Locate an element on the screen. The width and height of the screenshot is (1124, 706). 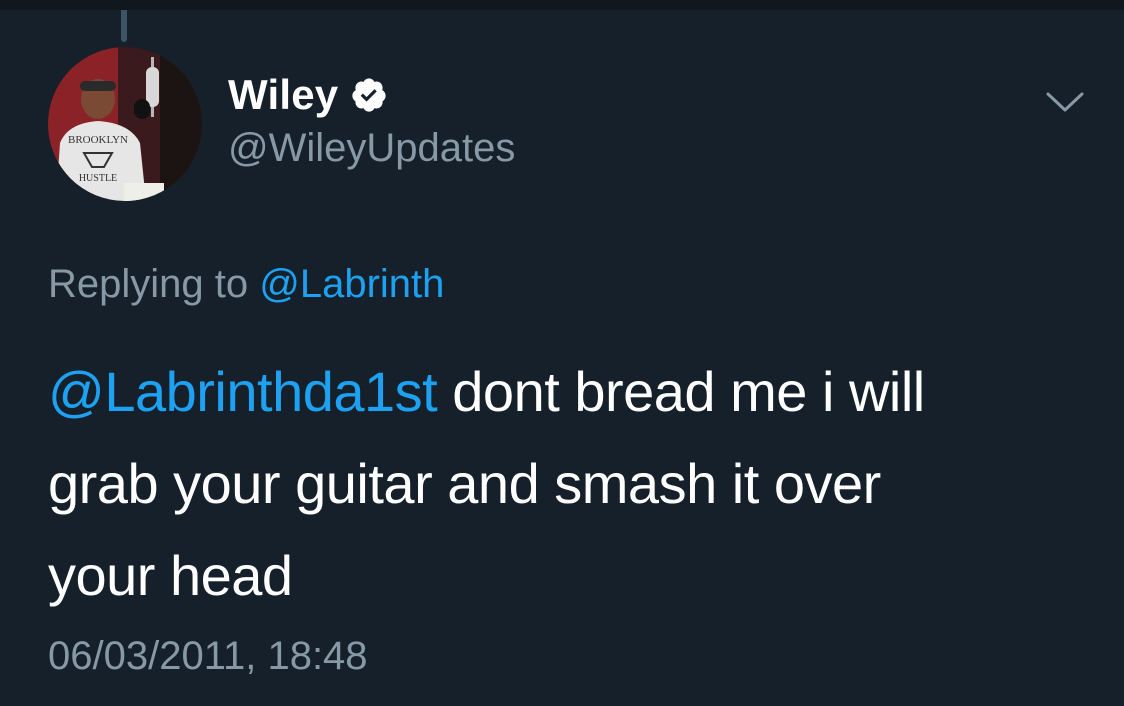
author-display-name: Wiley is located at coordinates (283, 95).